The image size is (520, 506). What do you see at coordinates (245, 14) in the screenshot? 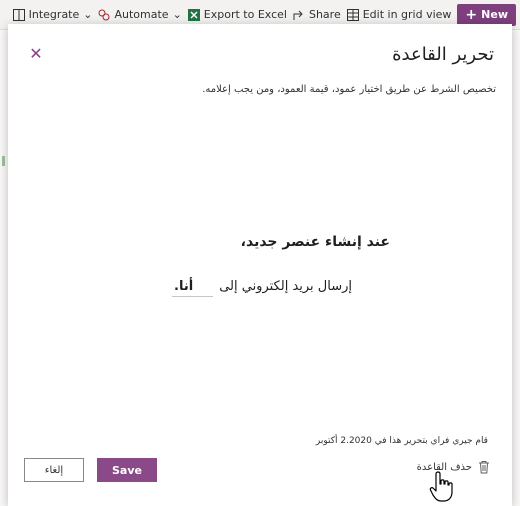
I see `export-label: Export to Excel` at bounding box center [245, 14].